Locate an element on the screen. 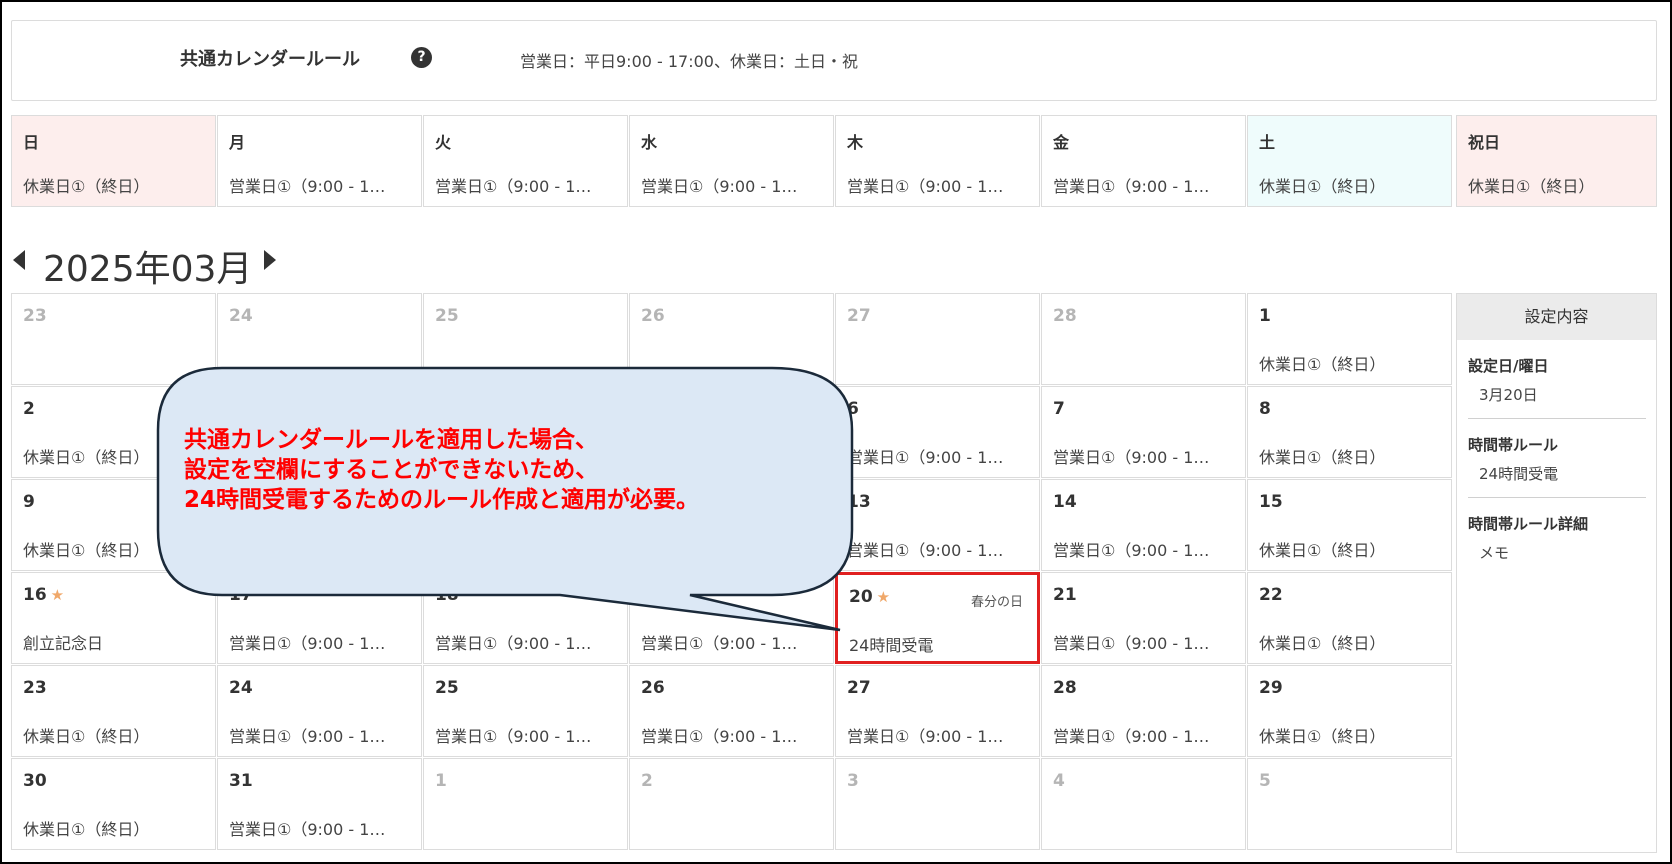 The height and width of the screenshot is (864, 1672). day-number: 25 is located at coordinates (447, 688).